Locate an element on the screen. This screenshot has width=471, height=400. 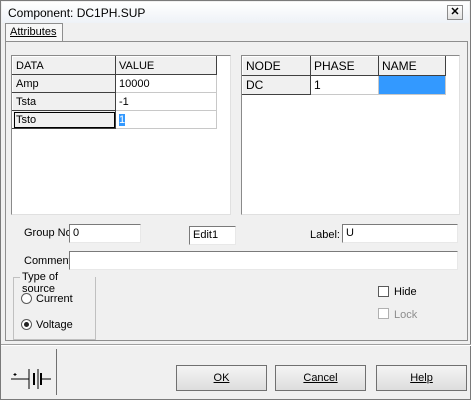
table-row: Amp 10000 is located at coordinates (114, 83).